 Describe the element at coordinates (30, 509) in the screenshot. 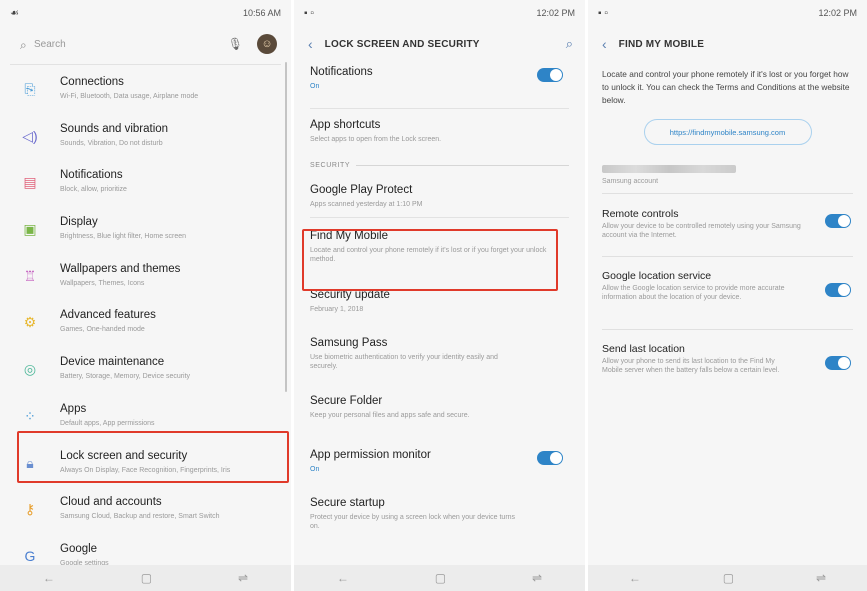

I see `key-icon: ⚷` at that location.